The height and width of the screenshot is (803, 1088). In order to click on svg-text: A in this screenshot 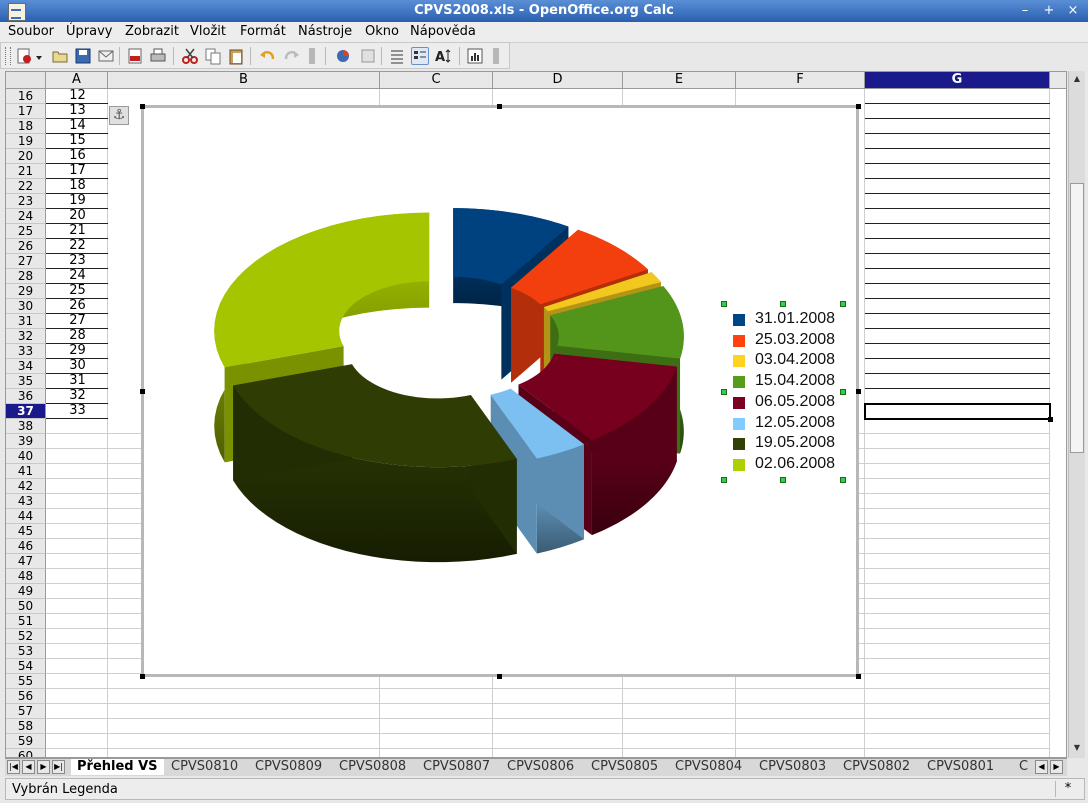, I will do `click(440, 57)`.